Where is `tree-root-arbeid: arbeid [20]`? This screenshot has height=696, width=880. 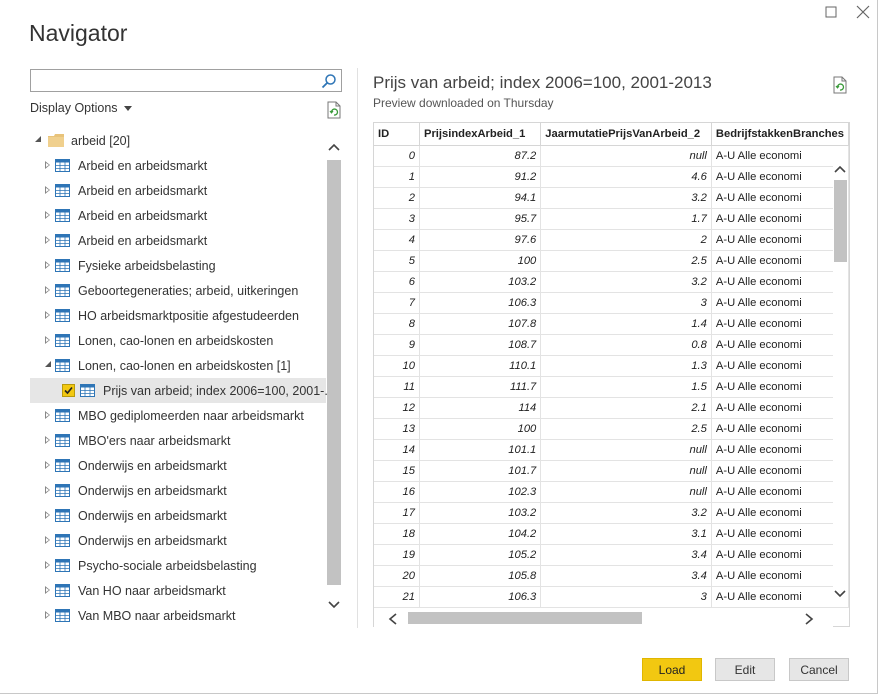
tree-root-arbeid: arbeid [20] is located at coordinates (178, 140).